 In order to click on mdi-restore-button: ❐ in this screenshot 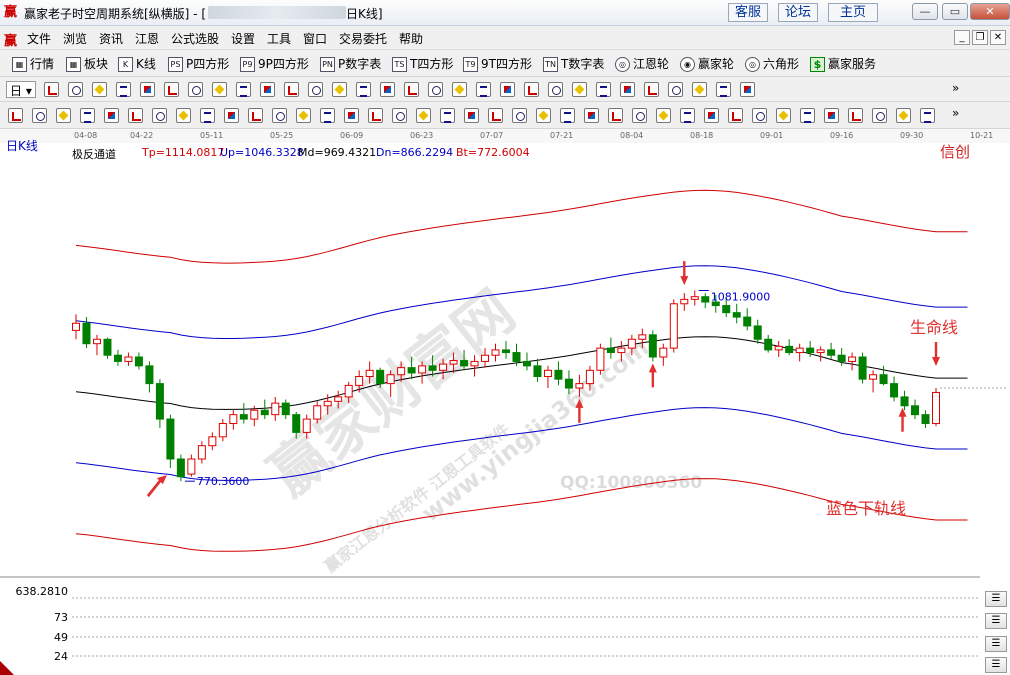, I will do `click(980, 37)`.